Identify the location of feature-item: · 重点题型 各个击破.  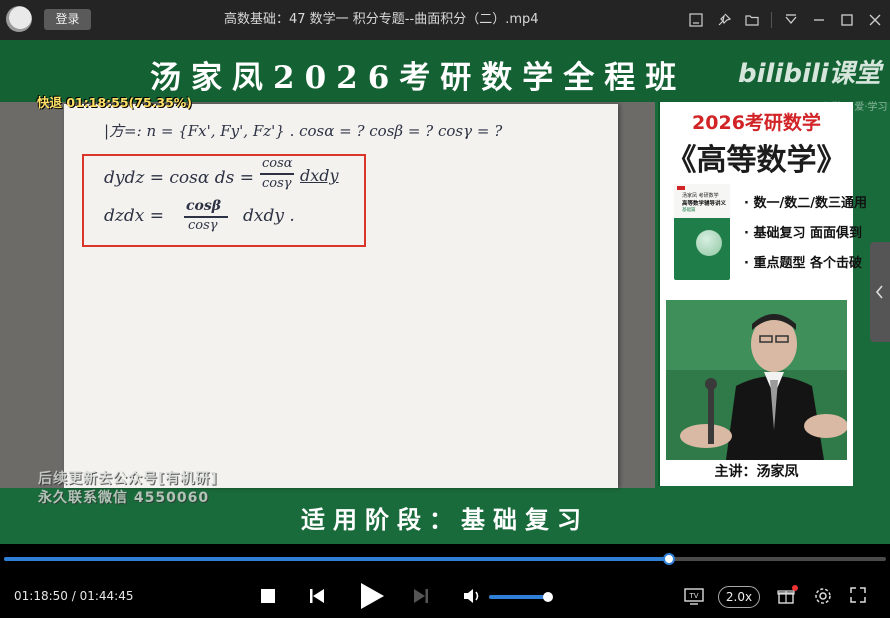
(803, 263).